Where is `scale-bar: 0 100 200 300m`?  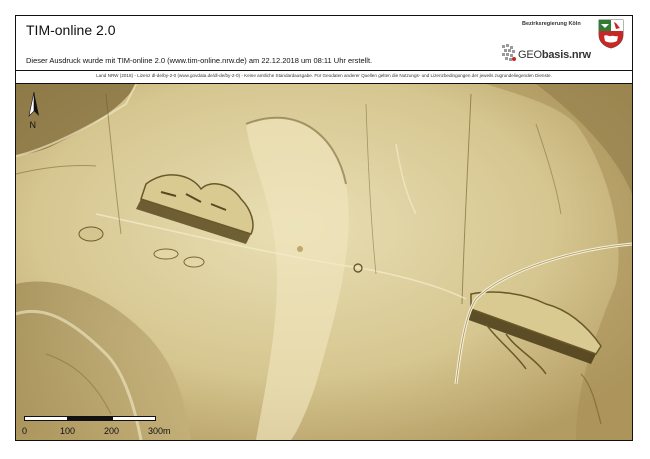 scale-bar: 0 100 200 300m is located at coordinates (107, 427).